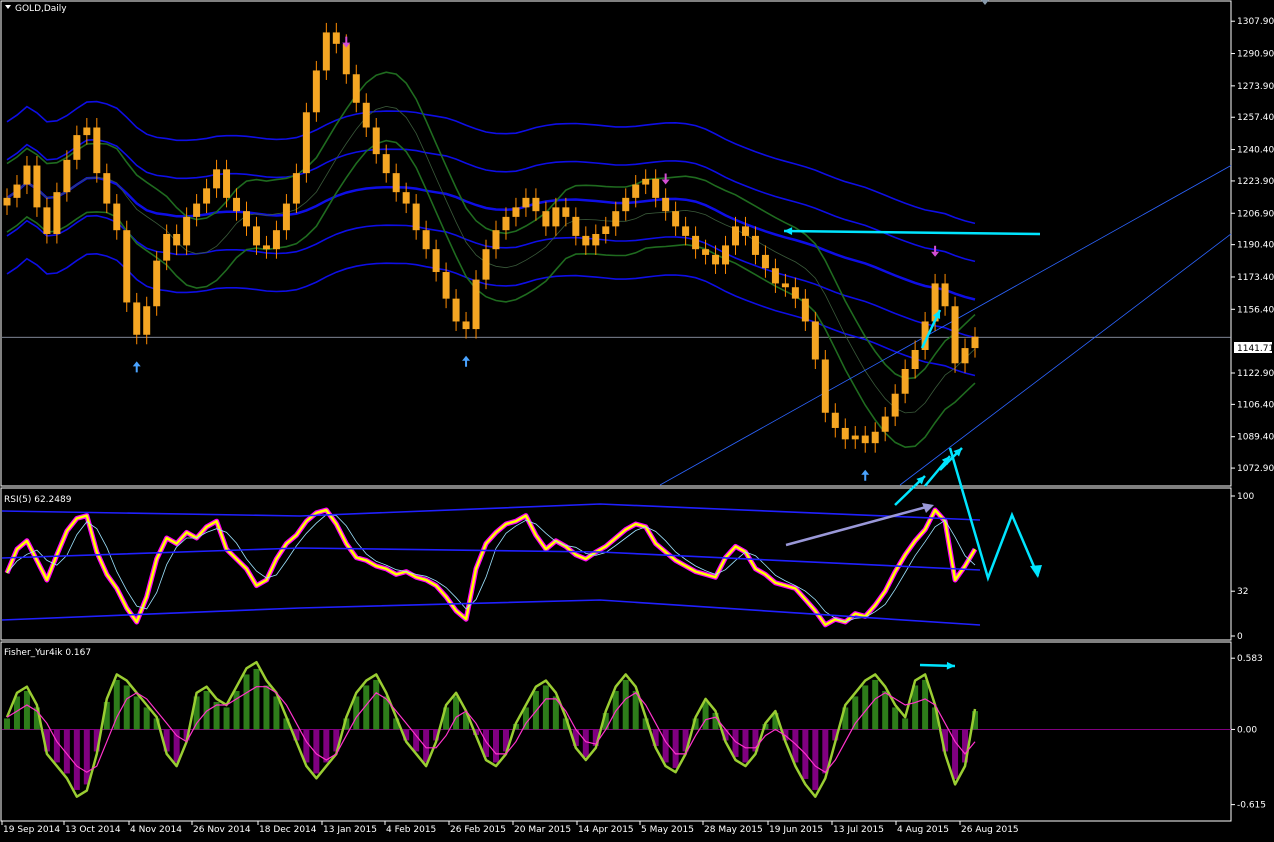 Image resolution: width=1274 pixels, height=842 pixels. I want to click on price-tick-label: 1273.90, so click(1255, 87).